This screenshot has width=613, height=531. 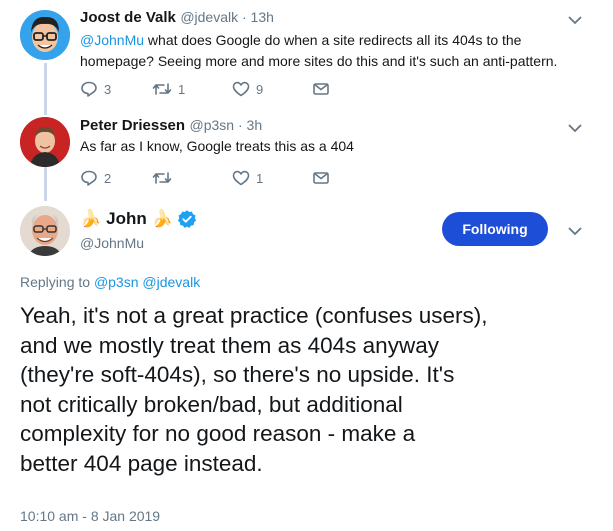 I want to click on tweet-actions: 2 1, so click(x=205, y=178).